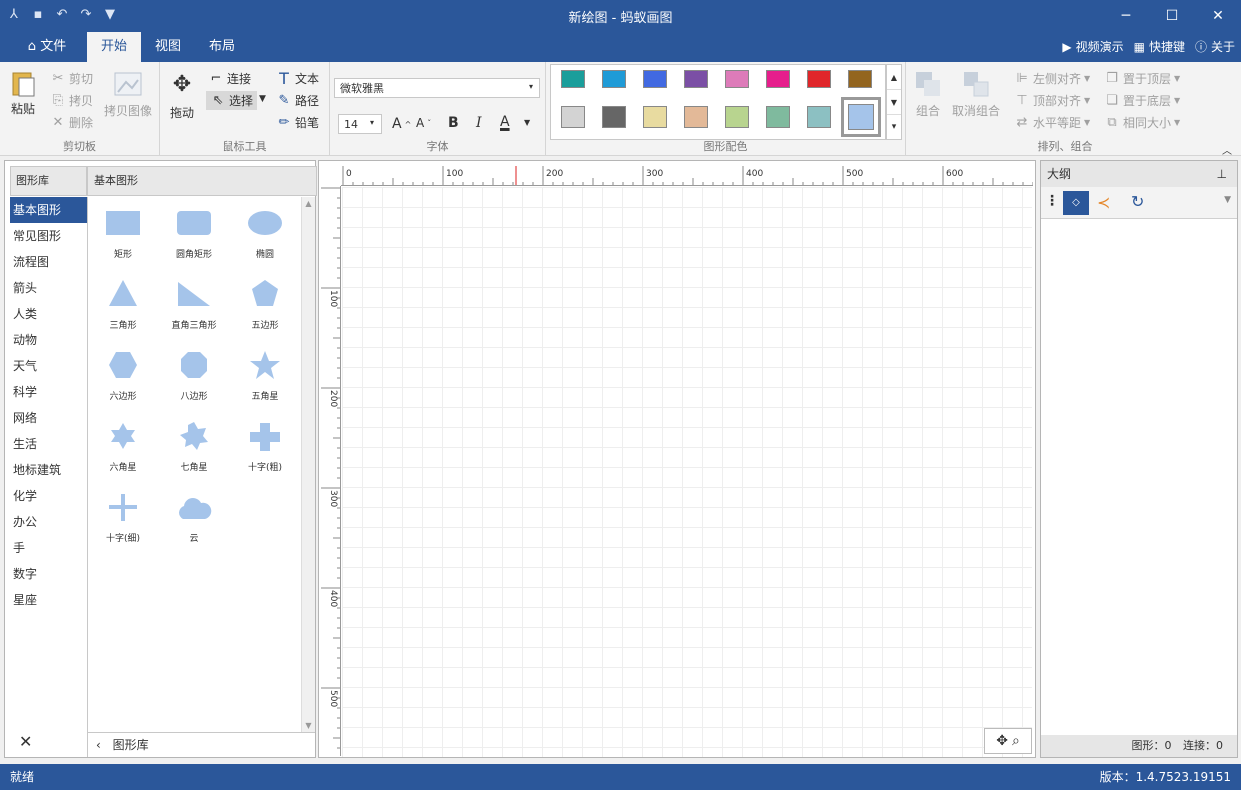  Describe the element at coordinates (229, 78) in the screenshot. I see `connect-tool-button: ⌐ 连接` at that location.